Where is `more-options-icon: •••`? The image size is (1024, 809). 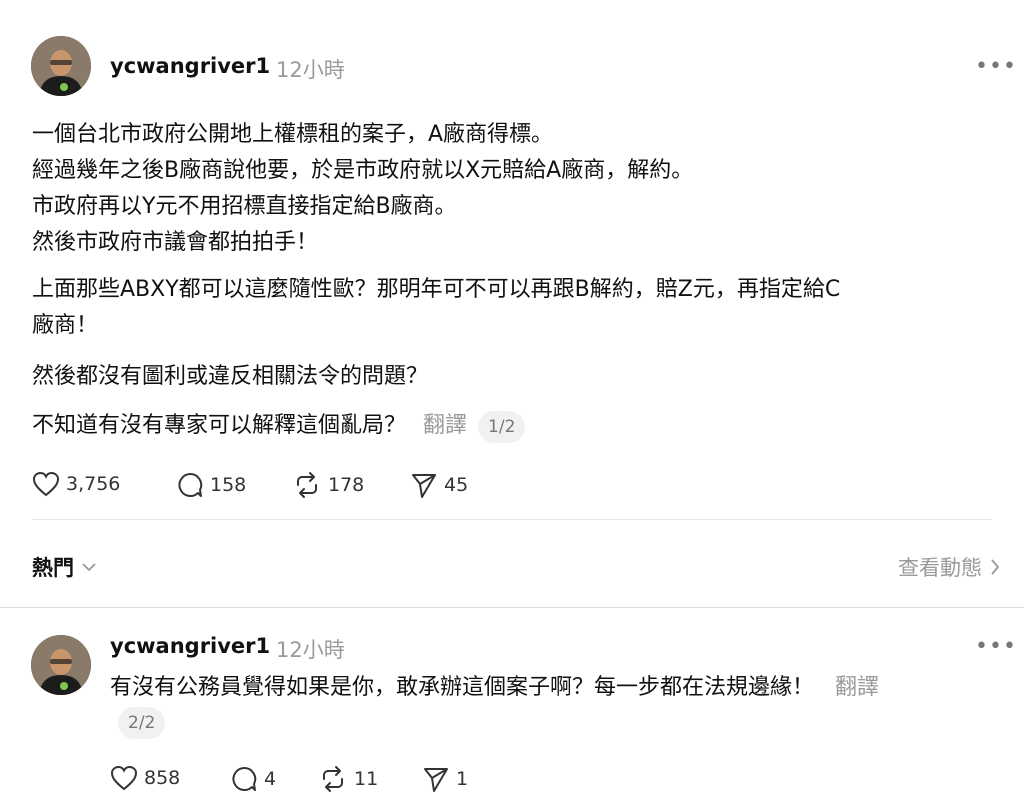
more-options-icon: ••• is located at coordinates (996, 66).